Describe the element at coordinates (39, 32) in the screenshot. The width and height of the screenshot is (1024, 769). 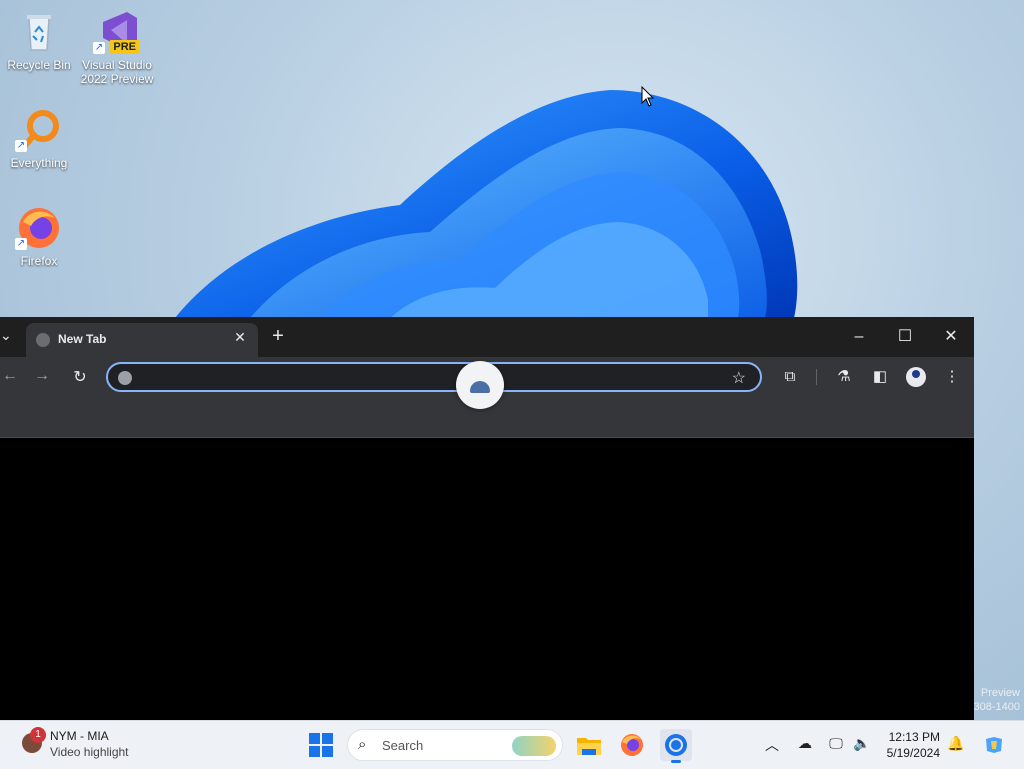
I see `recycle-bin-icon` at that location.